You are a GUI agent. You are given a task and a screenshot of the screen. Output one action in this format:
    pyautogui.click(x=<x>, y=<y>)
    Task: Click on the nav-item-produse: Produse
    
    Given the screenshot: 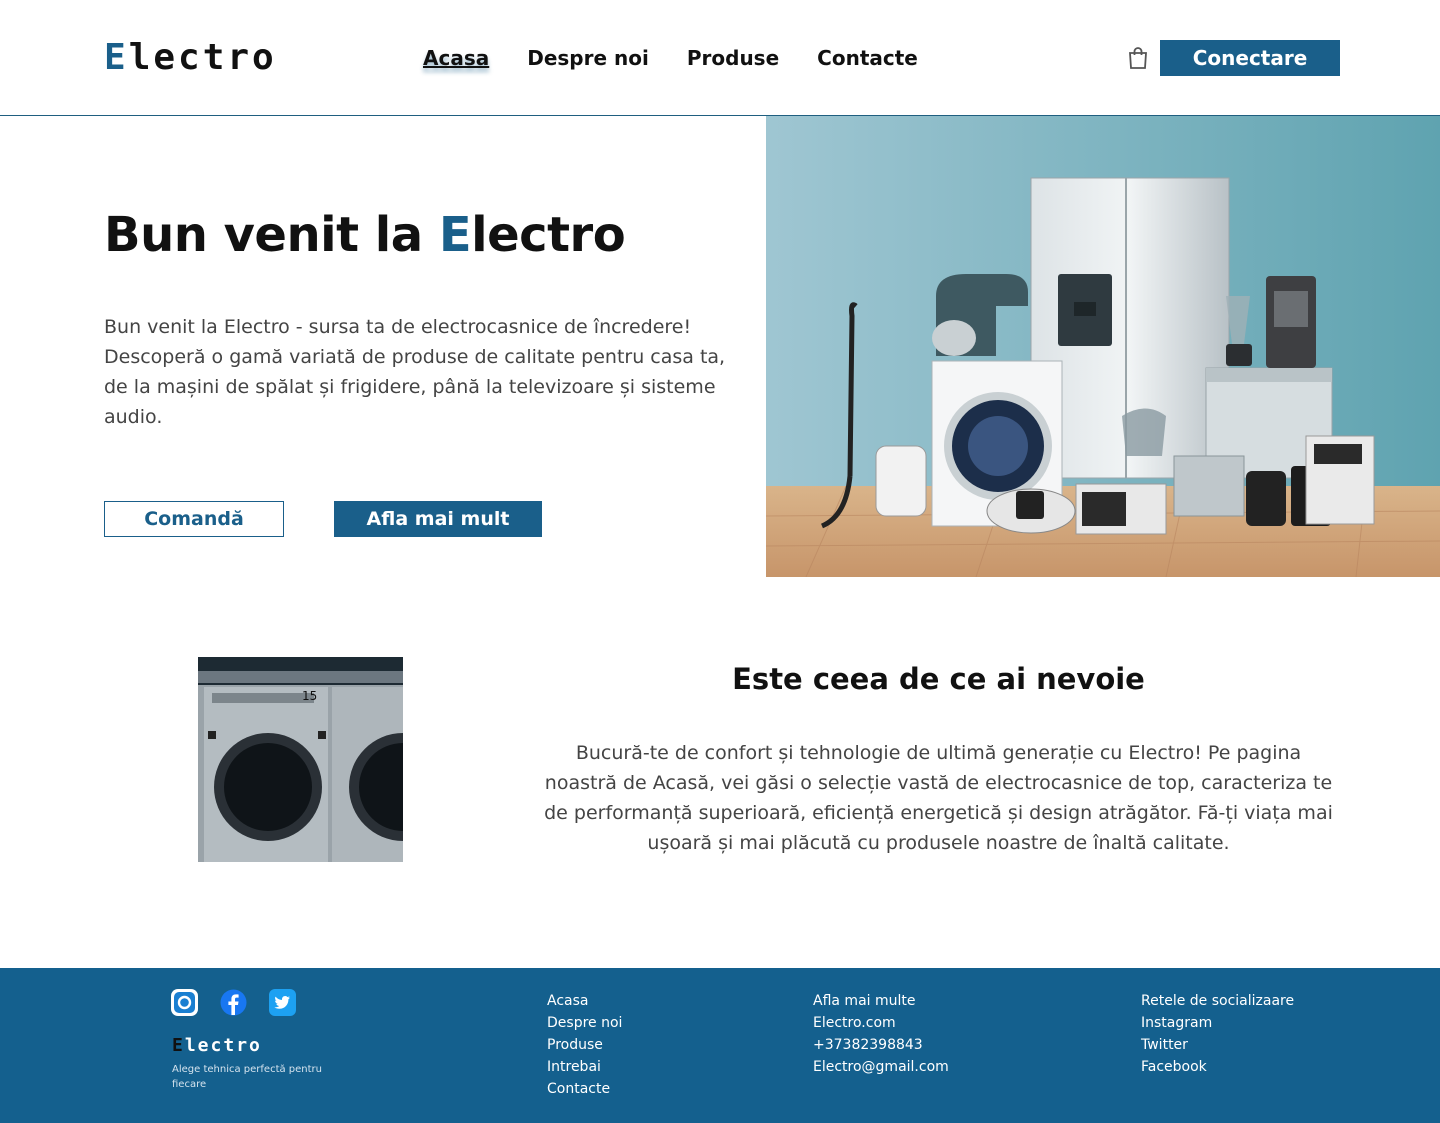 What is the action you would take?
    pyautogui.click(x=733, y=58)
    